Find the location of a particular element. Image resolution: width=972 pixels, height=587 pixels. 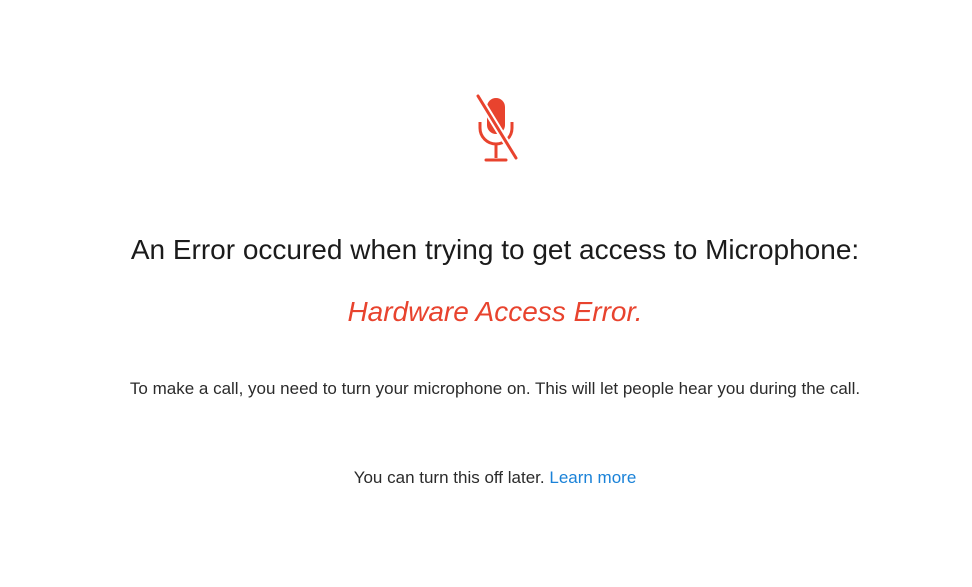

footnote-text: You can turn this off later. is located at coordinates (449, 477).